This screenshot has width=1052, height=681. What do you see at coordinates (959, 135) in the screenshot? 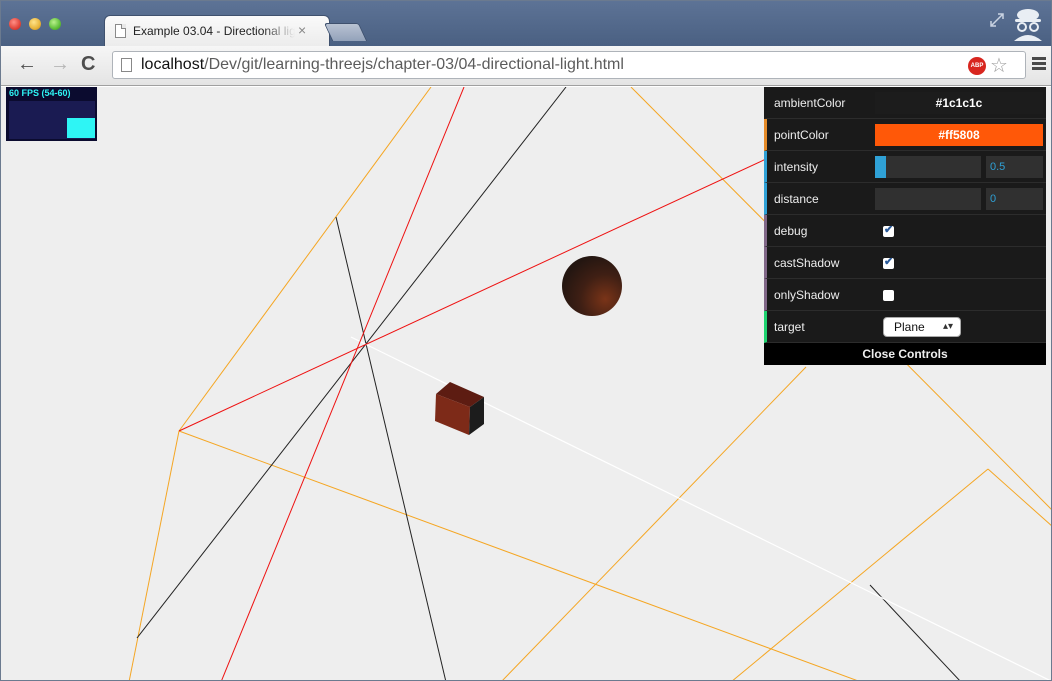
I see `point-color-picker: #ff5808` at bounding box center [959, 135].